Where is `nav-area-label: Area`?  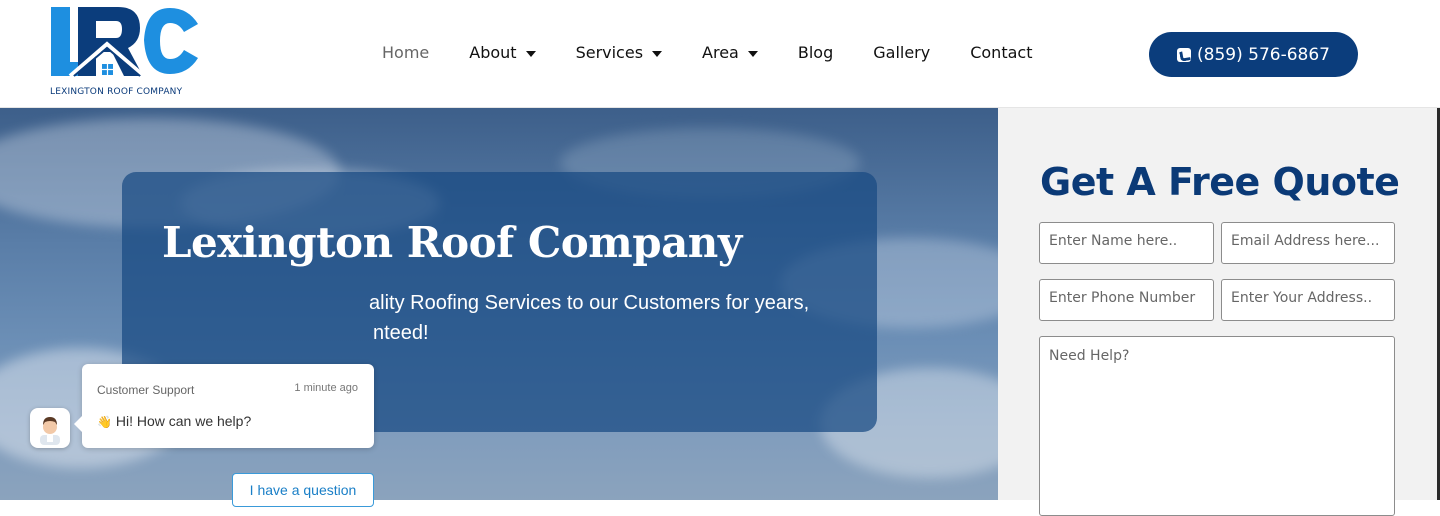
nav-area-label: Area is located at coordinates (720, 52).